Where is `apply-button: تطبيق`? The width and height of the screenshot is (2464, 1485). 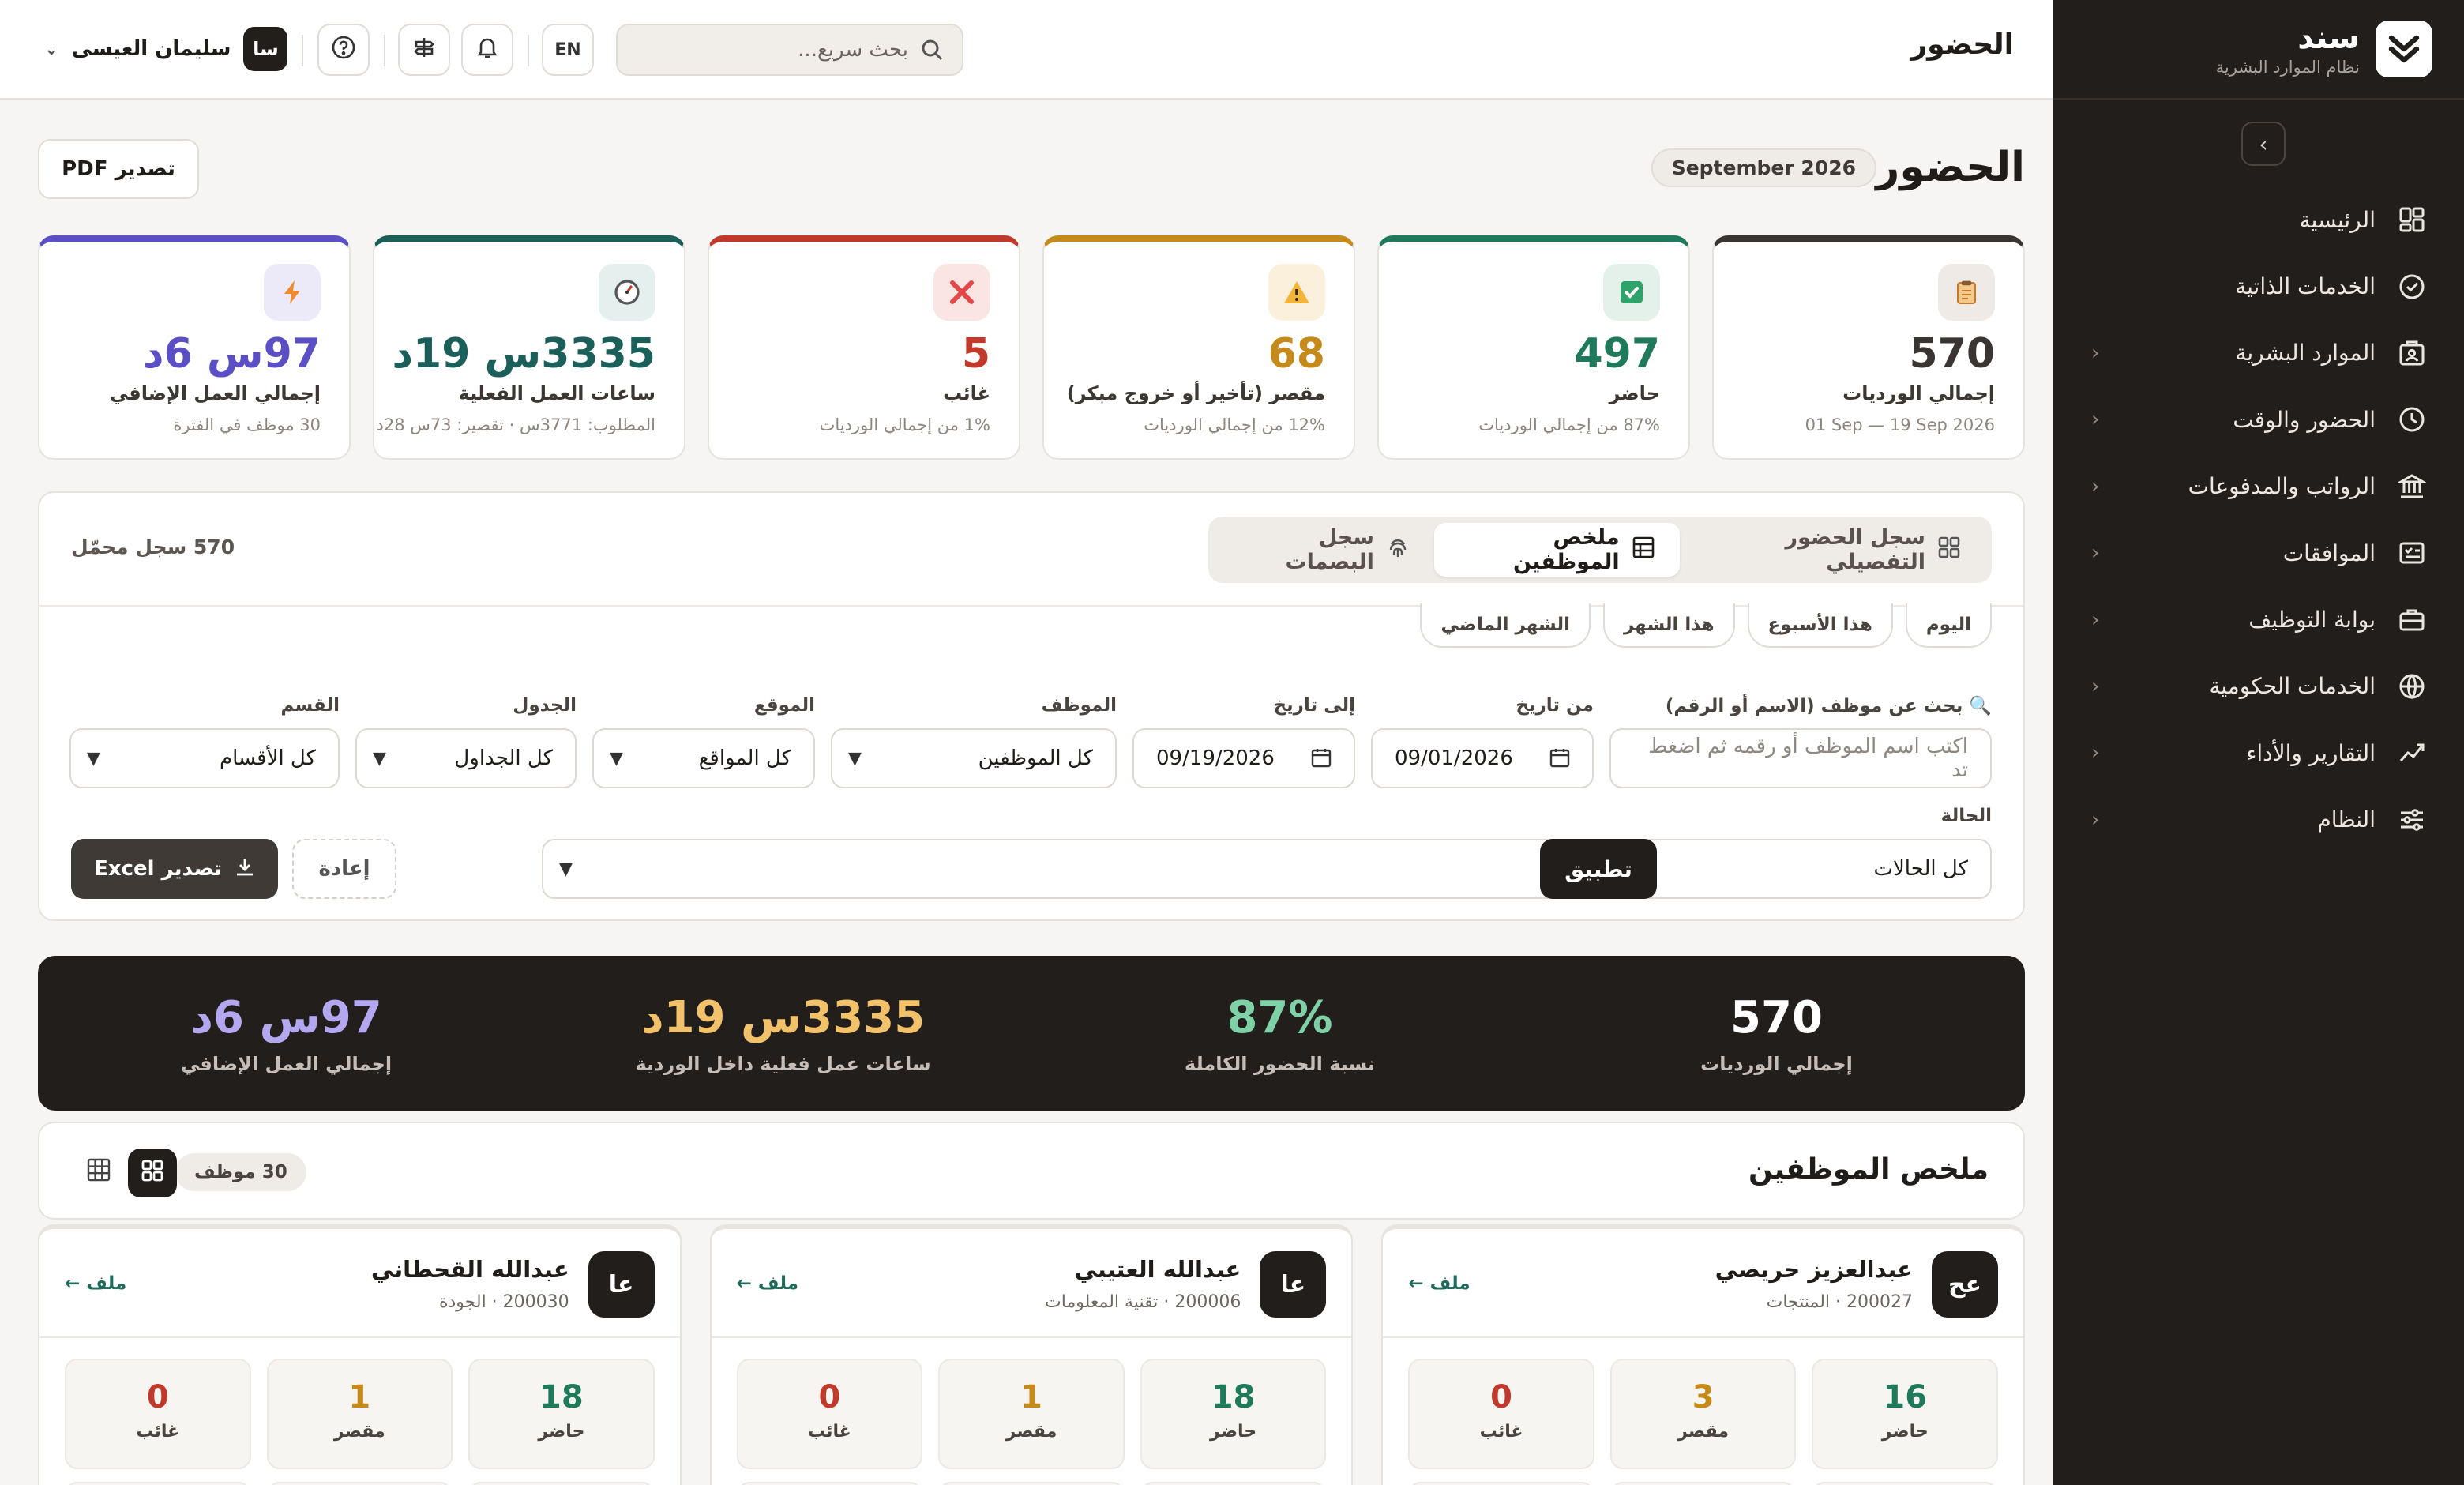
apply-button: تطبيق is located at coordinates (1598, 869).